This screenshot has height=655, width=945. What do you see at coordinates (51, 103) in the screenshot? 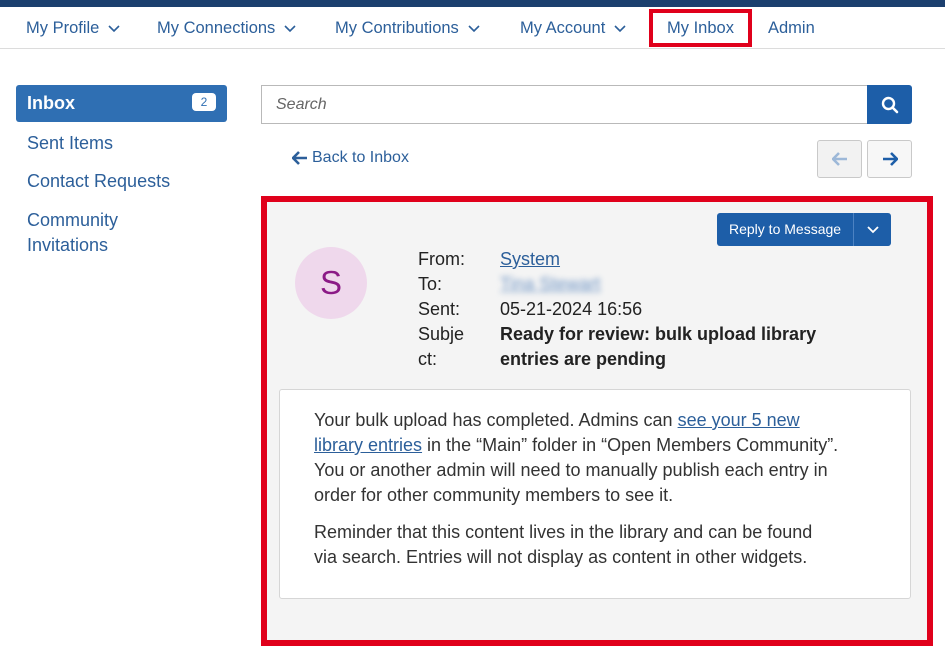
I see `sidebar-item-label: Inbox` at bounding box center [51, 103].